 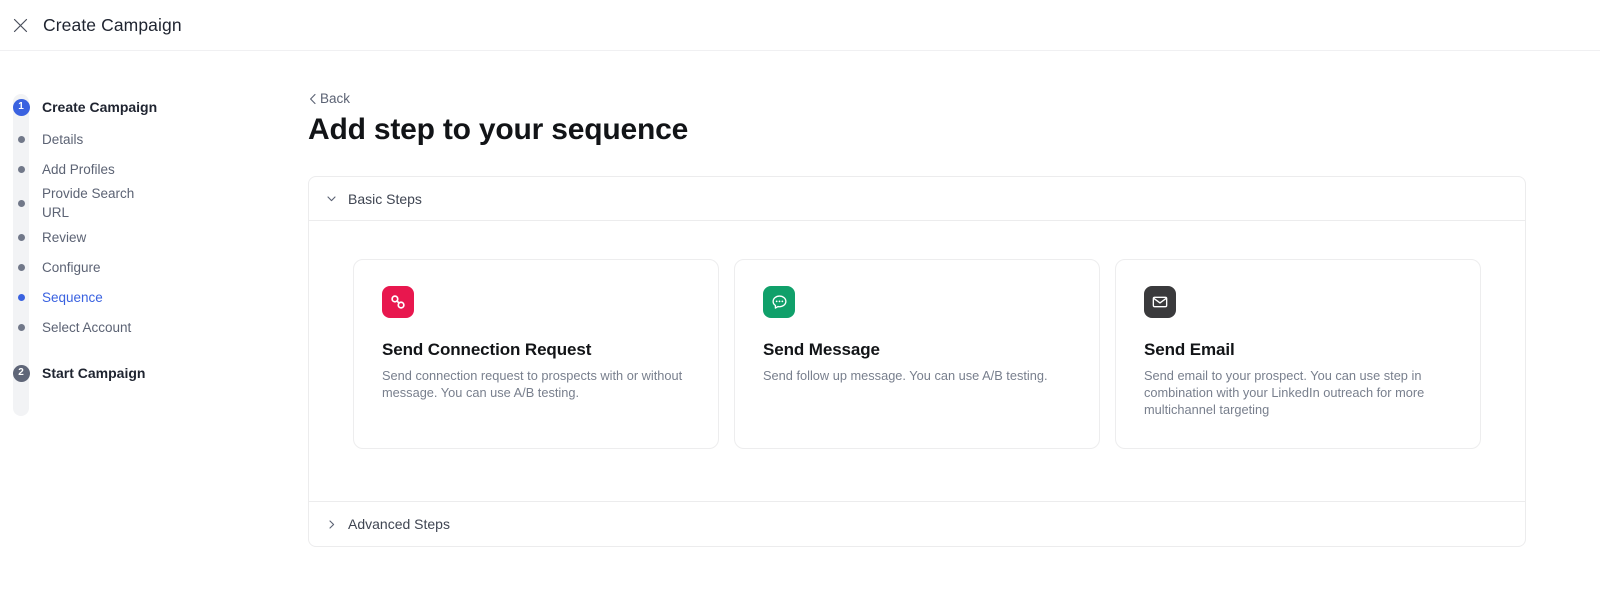 What do you see at coordinates (112, 24) in the screenshot?
I see `page-title-header: Create Campaign` at bounding box center [112, 24].